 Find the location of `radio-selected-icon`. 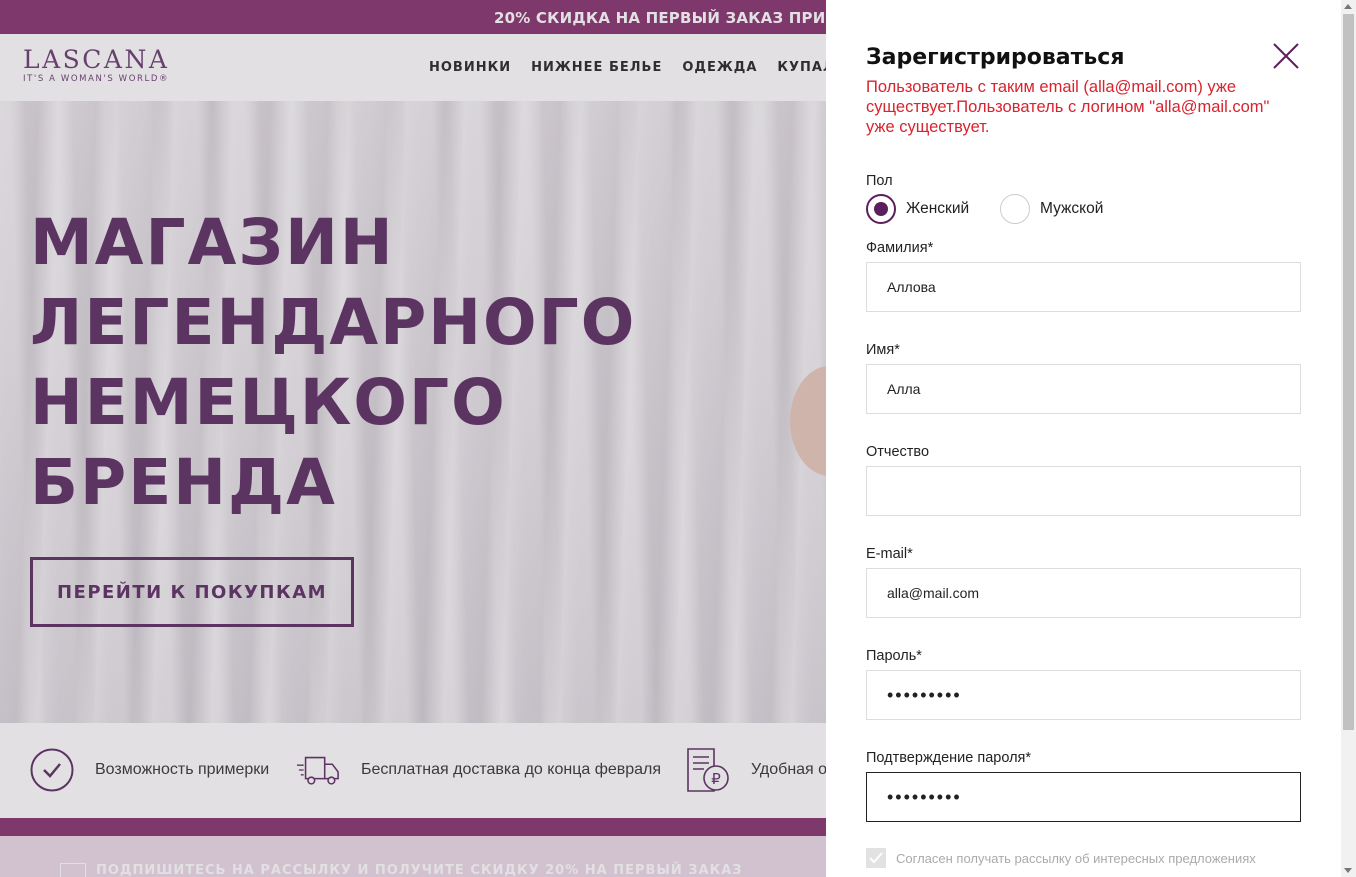

radio-selected-icon is located at coordinates (881, 209).